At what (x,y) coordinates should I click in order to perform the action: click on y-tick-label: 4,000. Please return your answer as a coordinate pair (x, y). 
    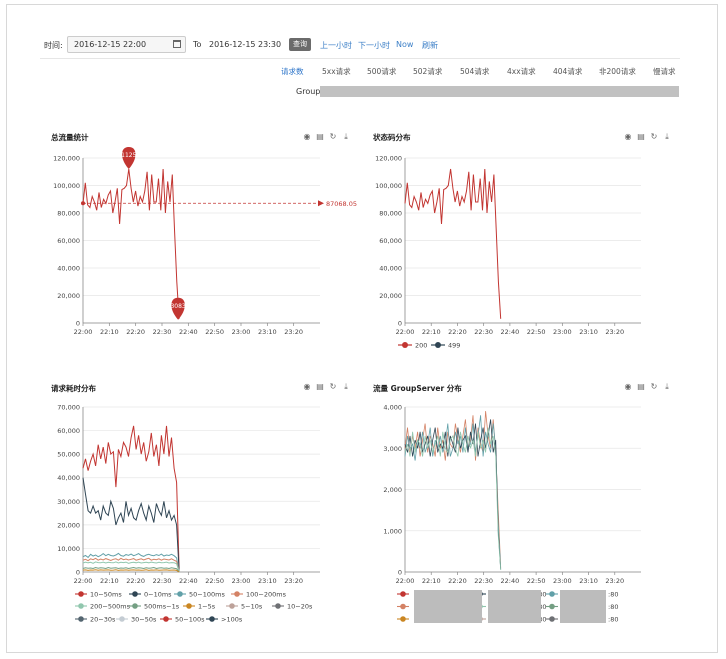
    Looking at the image, I should click on (392, 408).